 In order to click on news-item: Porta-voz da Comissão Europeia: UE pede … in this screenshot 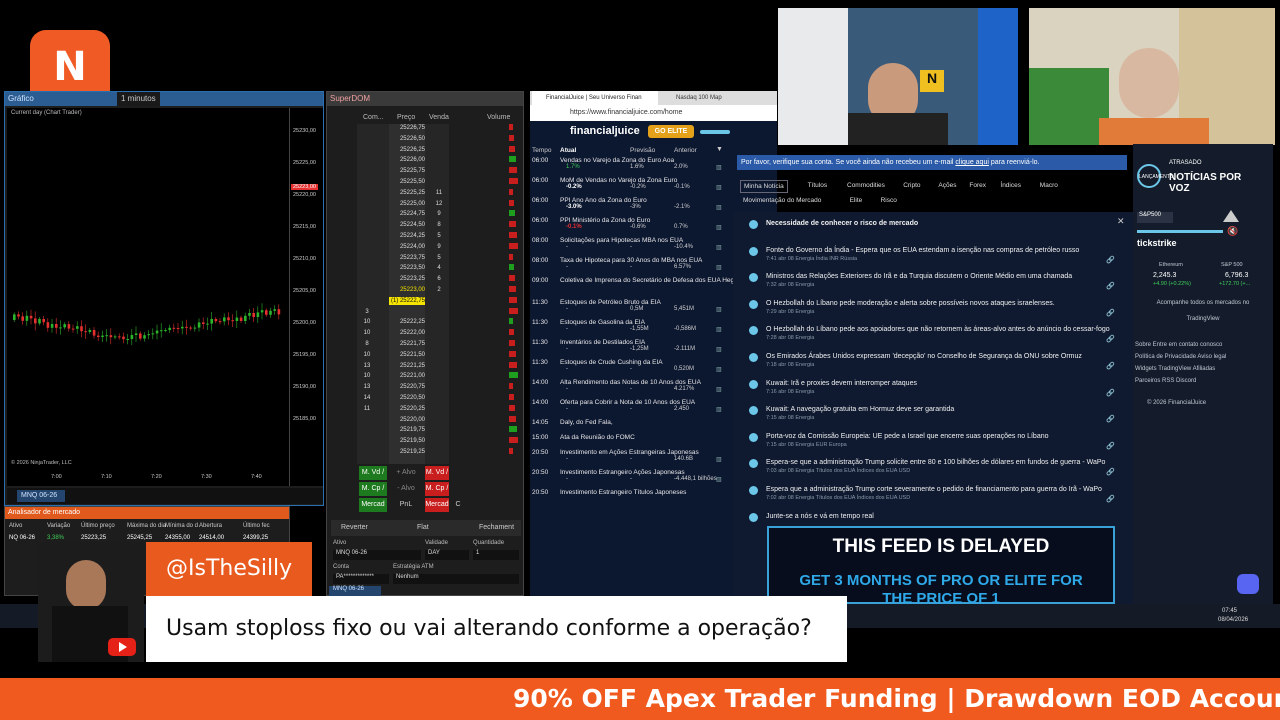, I will do `click(932, 441)`.